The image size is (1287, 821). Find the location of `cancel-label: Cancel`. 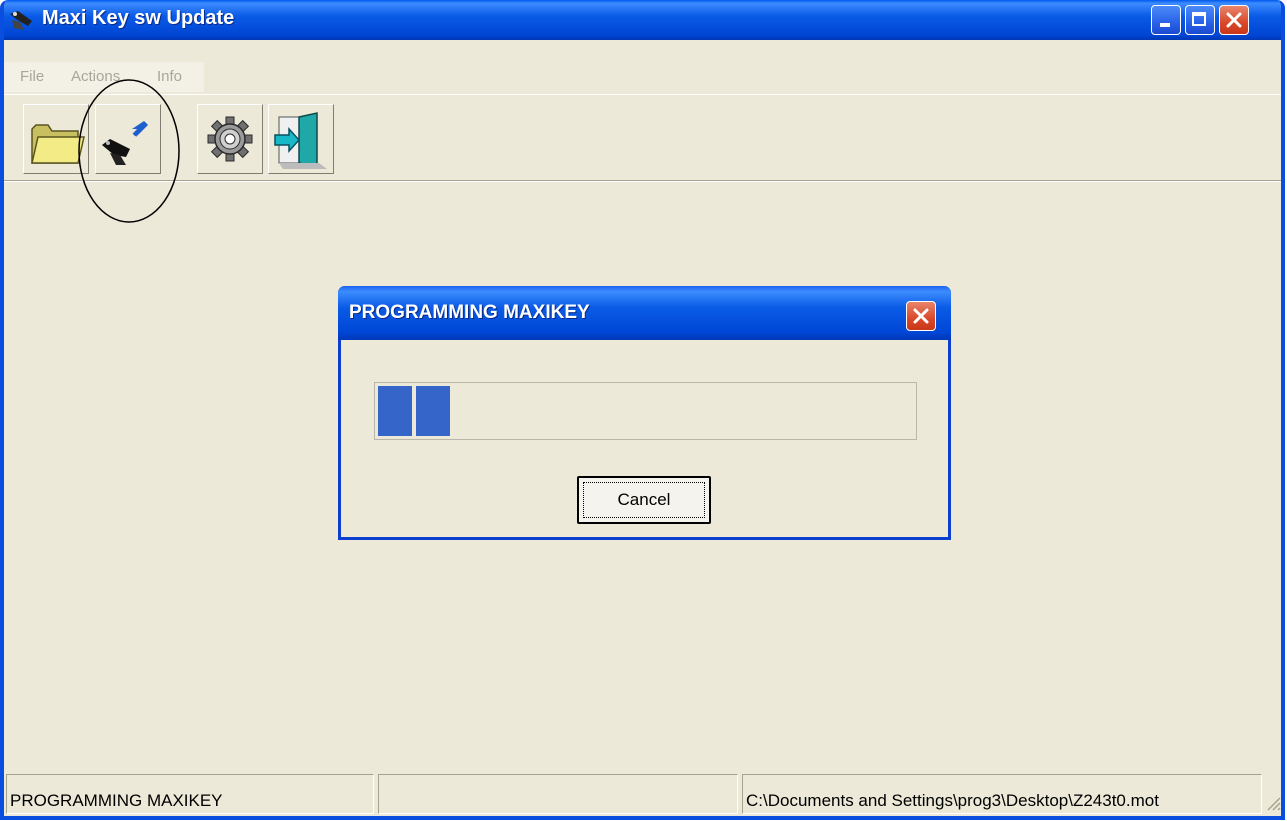

cancel-label: Cancel is located at coordinates (644, 499).